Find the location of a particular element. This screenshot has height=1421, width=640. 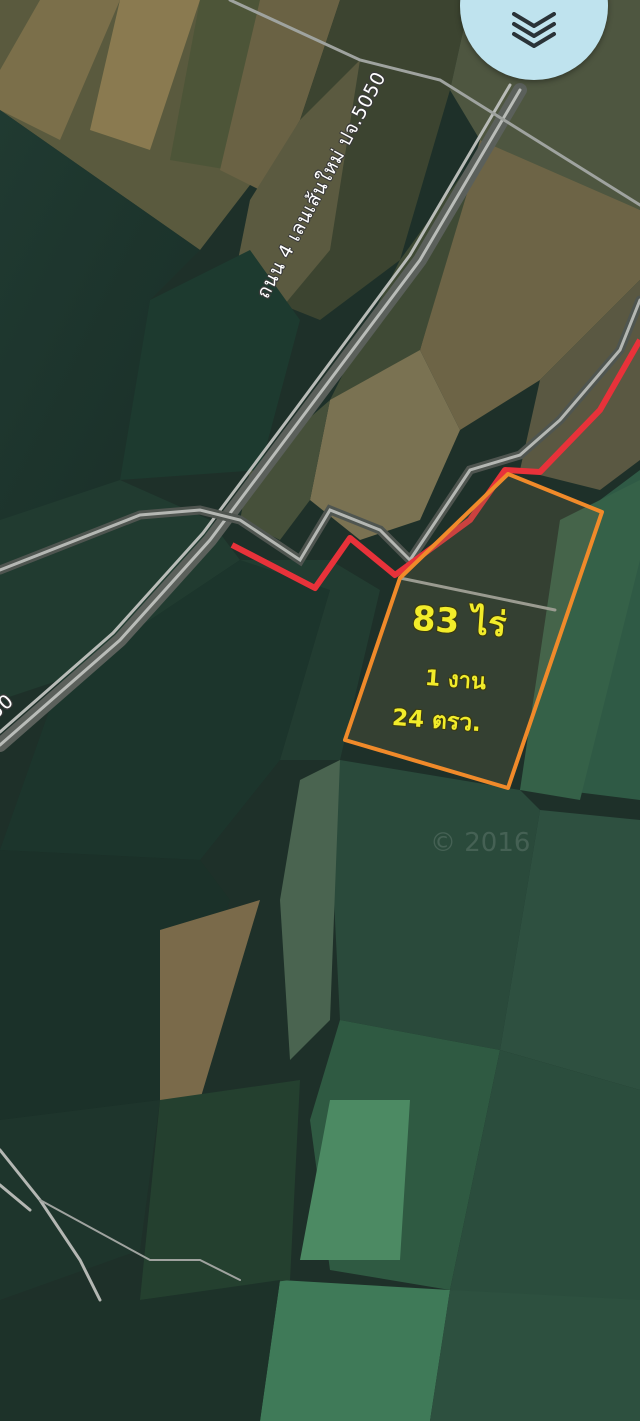

layers-icon is located at coordinates (534, 30).